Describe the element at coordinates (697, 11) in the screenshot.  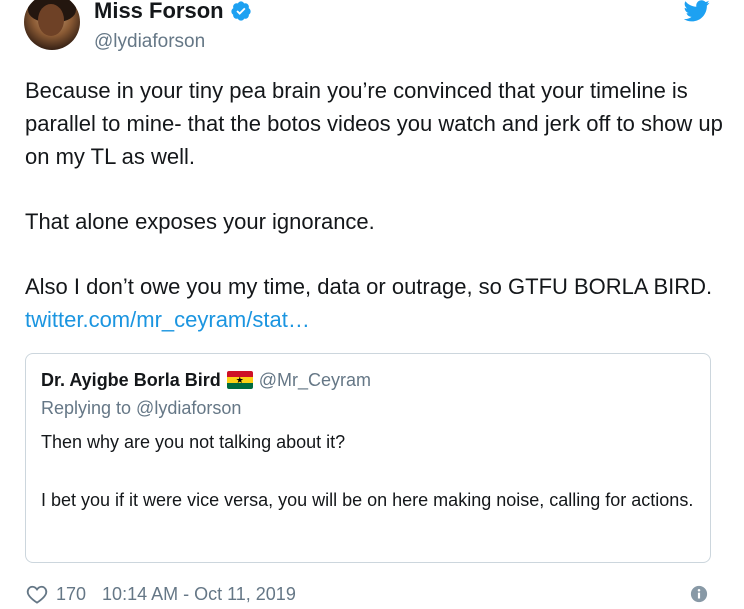
I see `twitter-bird-icon` at that location.